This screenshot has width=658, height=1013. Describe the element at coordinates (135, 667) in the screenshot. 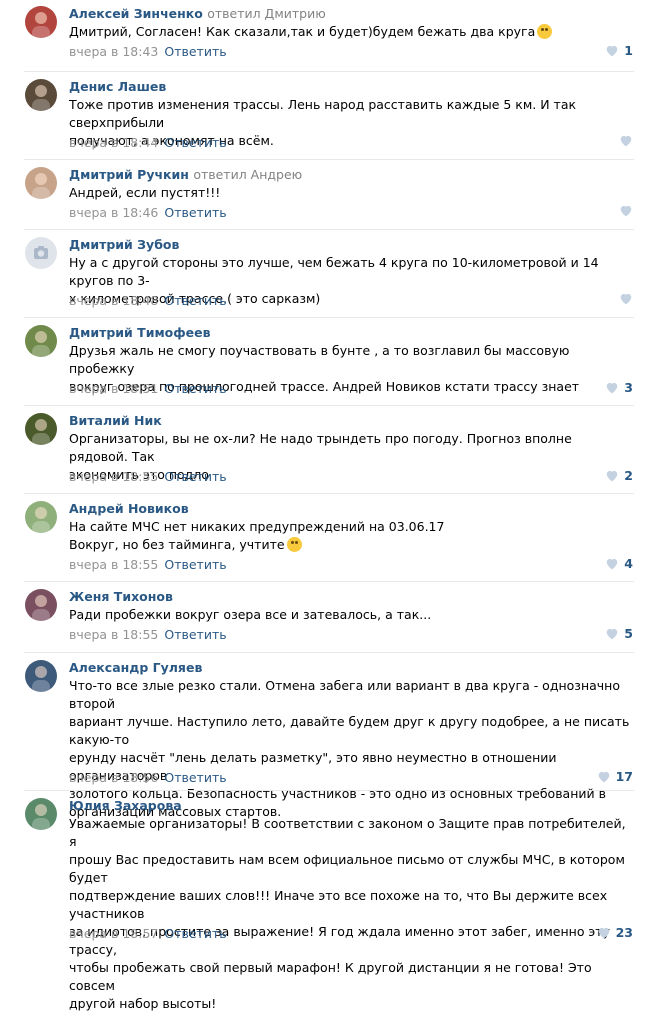

I see `author-name-link: Александр Гуляев` at that location.